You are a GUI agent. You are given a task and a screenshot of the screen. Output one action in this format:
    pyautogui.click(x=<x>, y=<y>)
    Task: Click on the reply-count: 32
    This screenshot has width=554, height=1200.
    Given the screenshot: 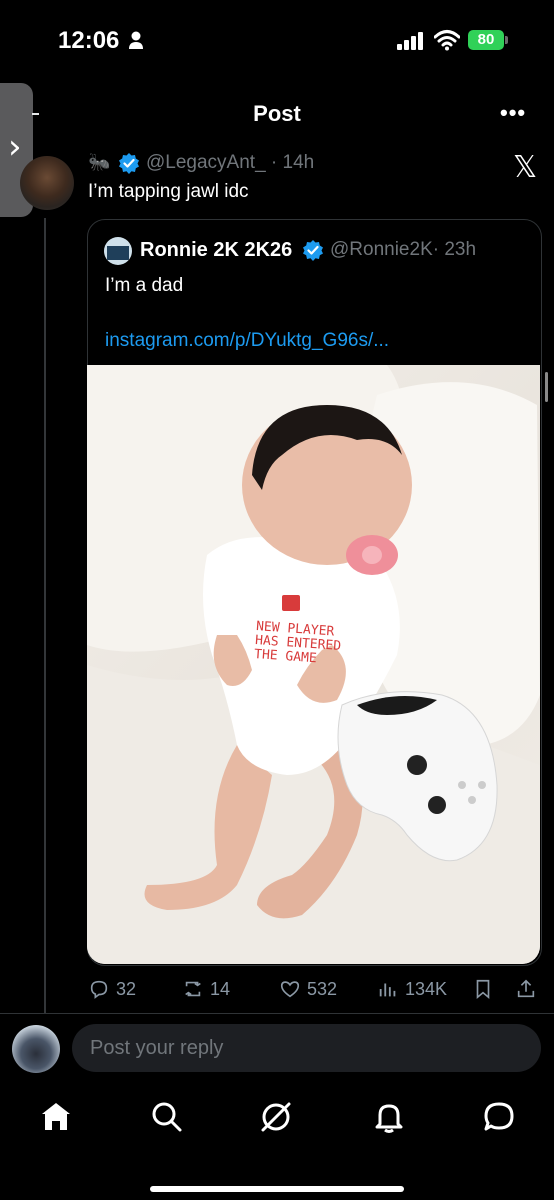 What is the action you would take?
    pyautogui.click(x=126, y=988)
    